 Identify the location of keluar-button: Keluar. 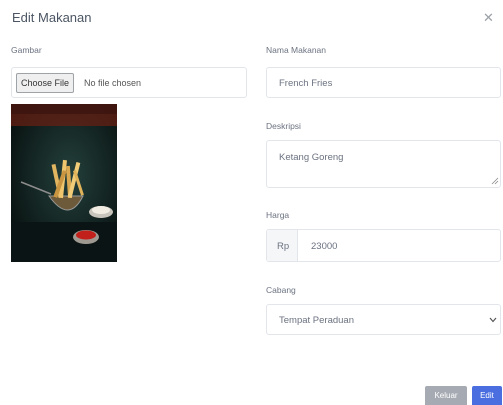
(446, 395).